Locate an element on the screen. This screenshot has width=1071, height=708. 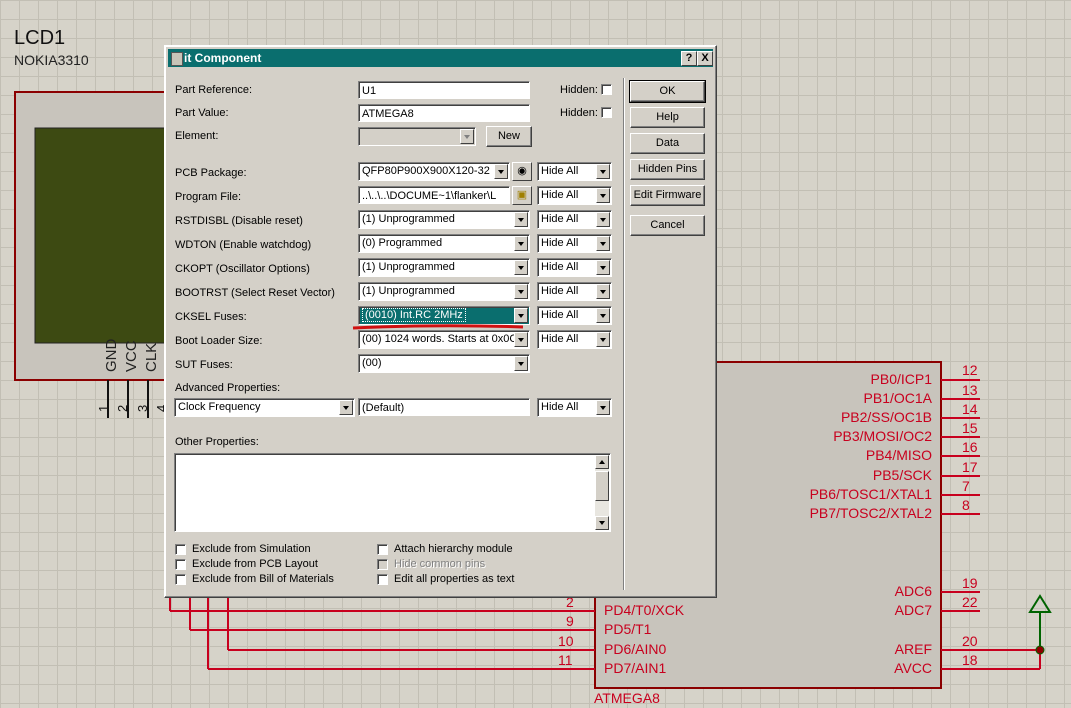
scroll-down-icon is located at coordinates (602, 523).